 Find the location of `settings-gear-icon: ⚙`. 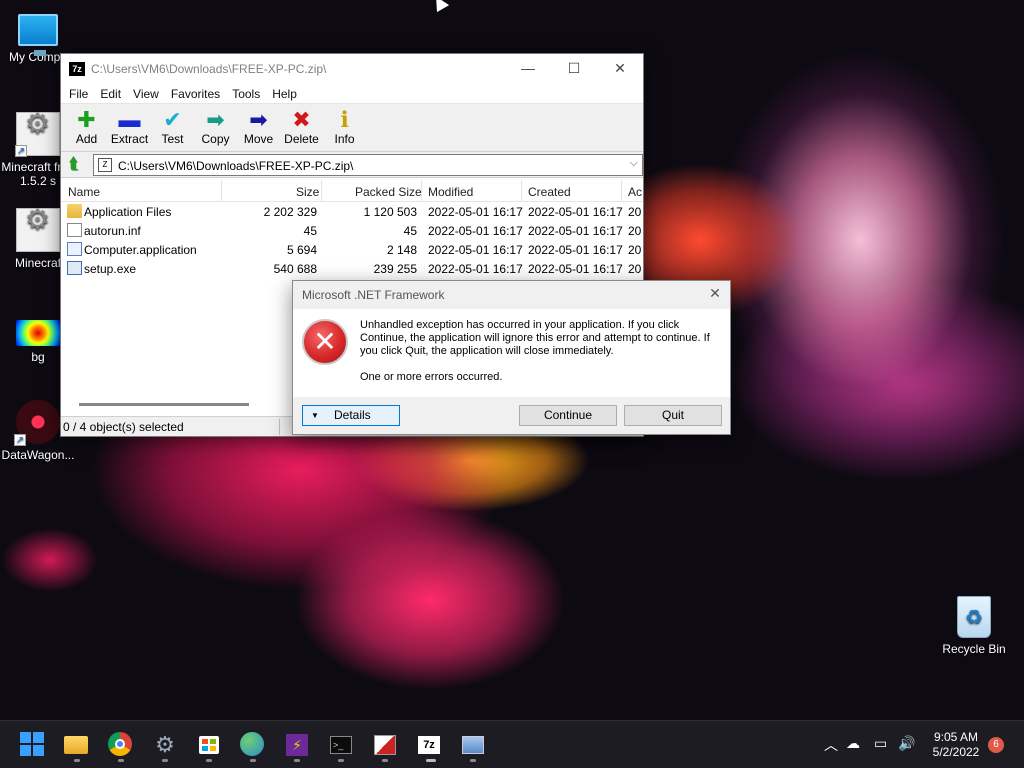

settings-gear-icon: ⚙ is located at coordinates (165, 745).